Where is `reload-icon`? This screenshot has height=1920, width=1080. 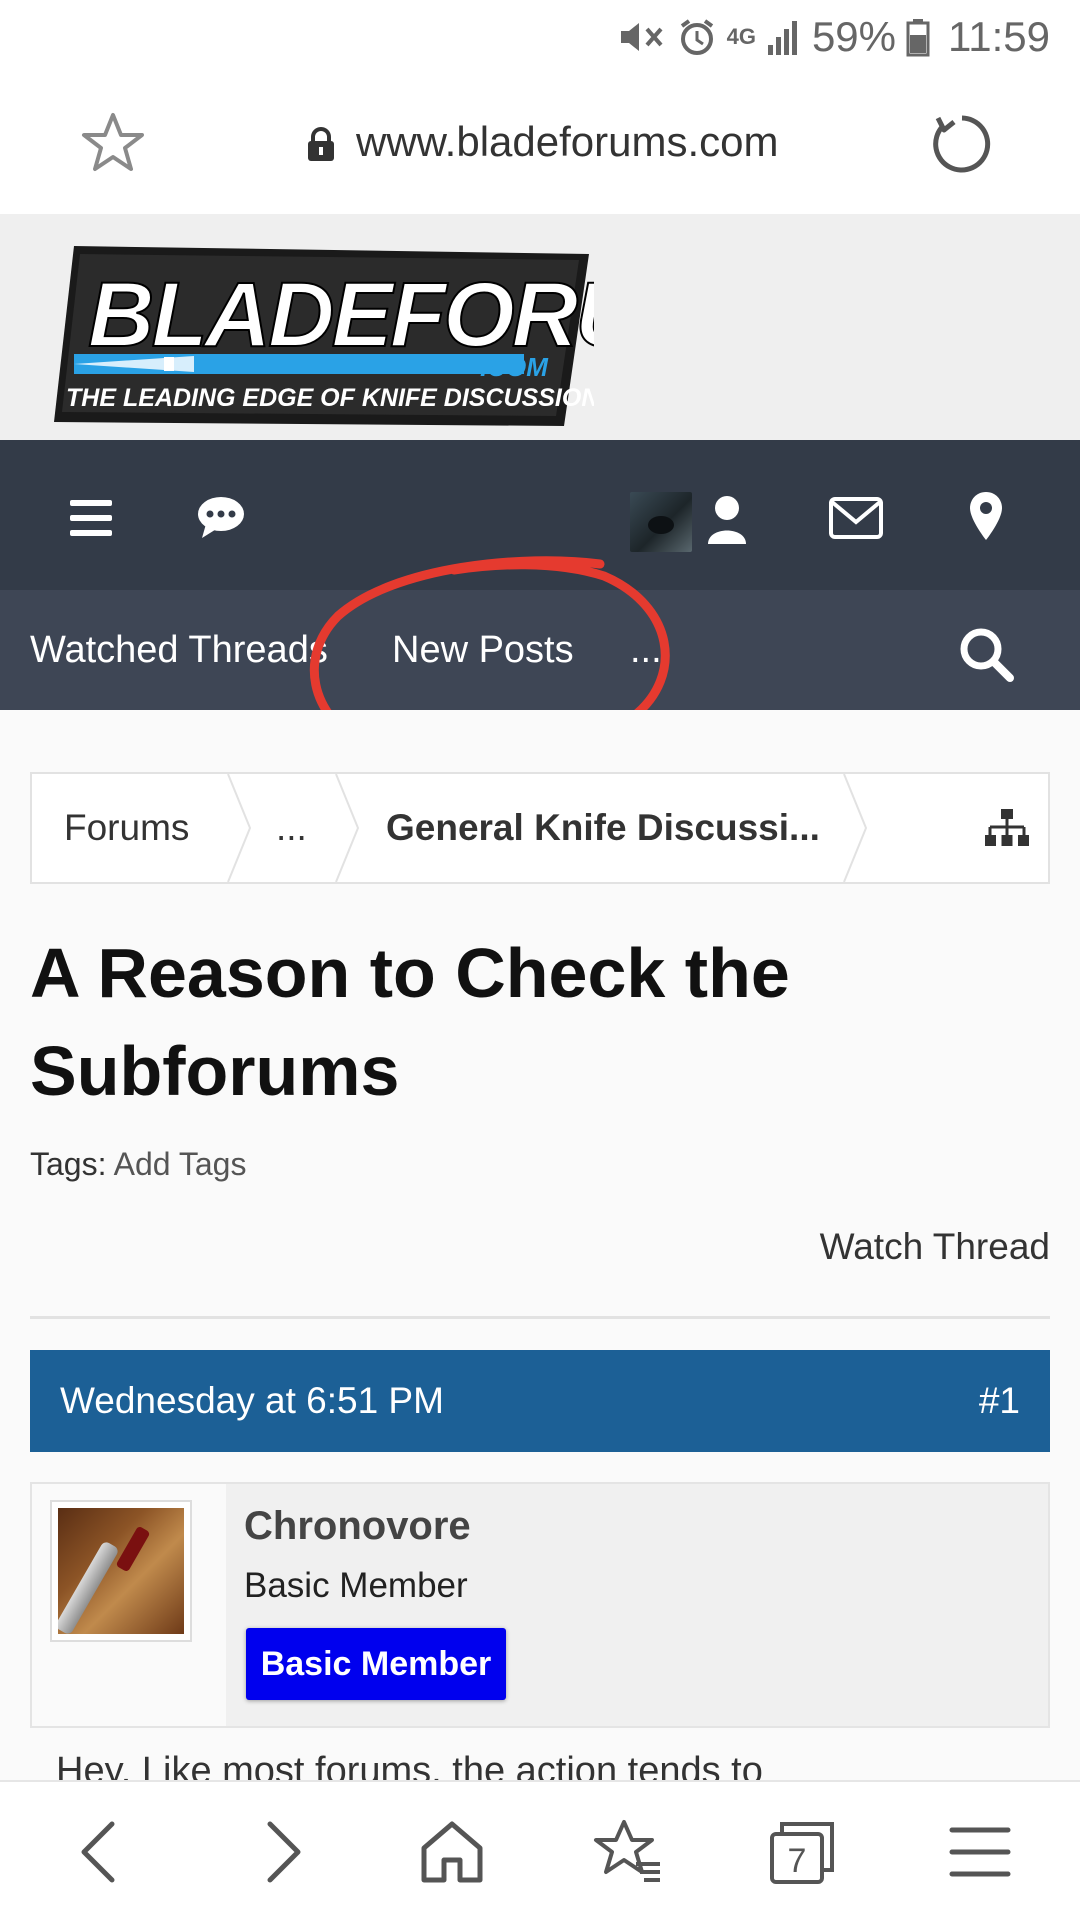 reload-icon is located at coordinates (962, 144).